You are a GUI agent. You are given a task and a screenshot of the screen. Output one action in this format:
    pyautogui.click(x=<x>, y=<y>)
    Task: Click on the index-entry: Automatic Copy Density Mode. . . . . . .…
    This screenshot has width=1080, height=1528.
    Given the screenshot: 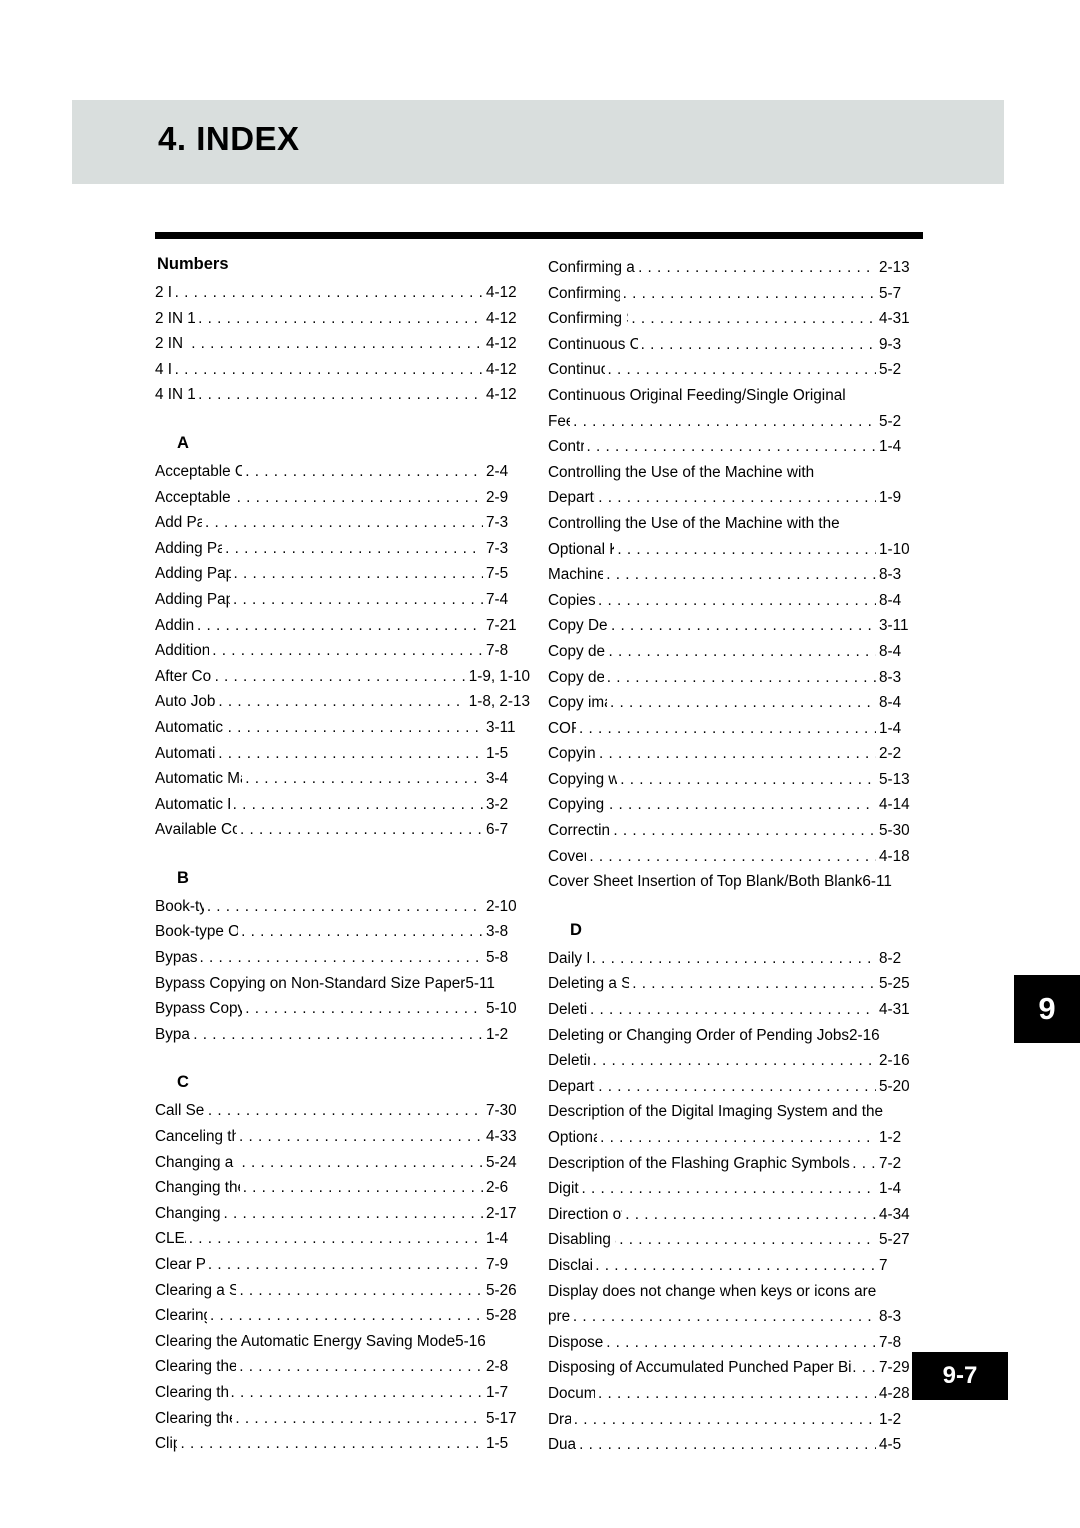 What is the action you would take?
    pyautogui.click(x=342, y=728)
    